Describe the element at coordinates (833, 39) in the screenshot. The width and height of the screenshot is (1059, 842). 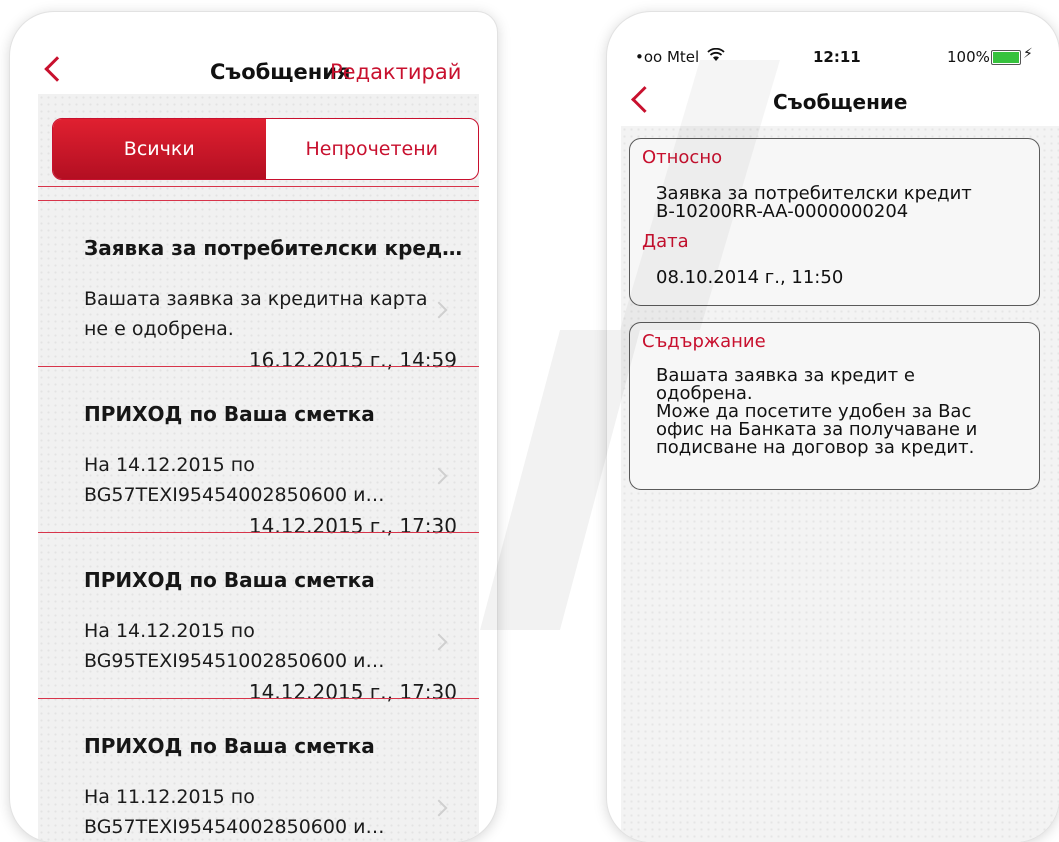
I see `status-bar: •oo Mtel 12:11 100% ⚡` at that location.